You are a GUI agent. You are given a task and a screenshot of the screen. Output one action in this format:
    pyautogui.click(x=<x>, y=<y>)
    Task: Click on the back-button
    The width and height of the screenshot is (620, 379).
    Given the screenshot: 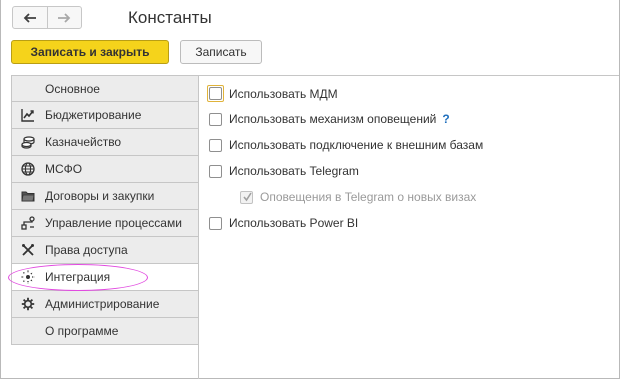 What is the action you would take?
    pyautogui.click(x=30, y=17)
    